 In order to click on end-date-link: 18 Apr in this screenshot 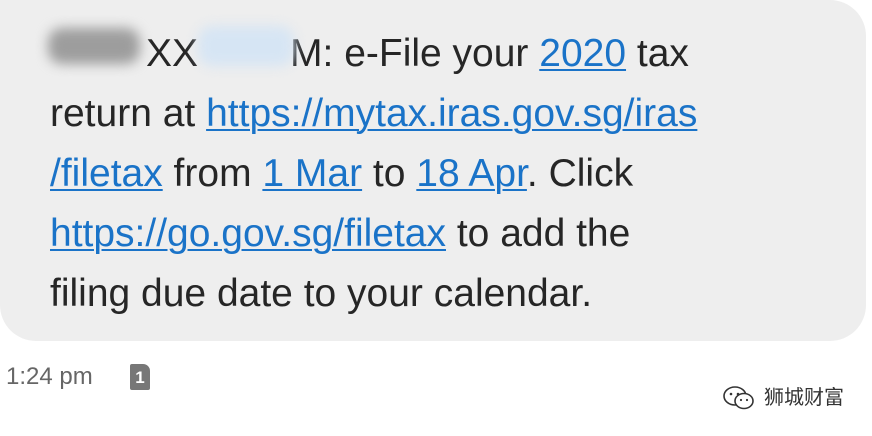, I will do `click(471, 173)`.